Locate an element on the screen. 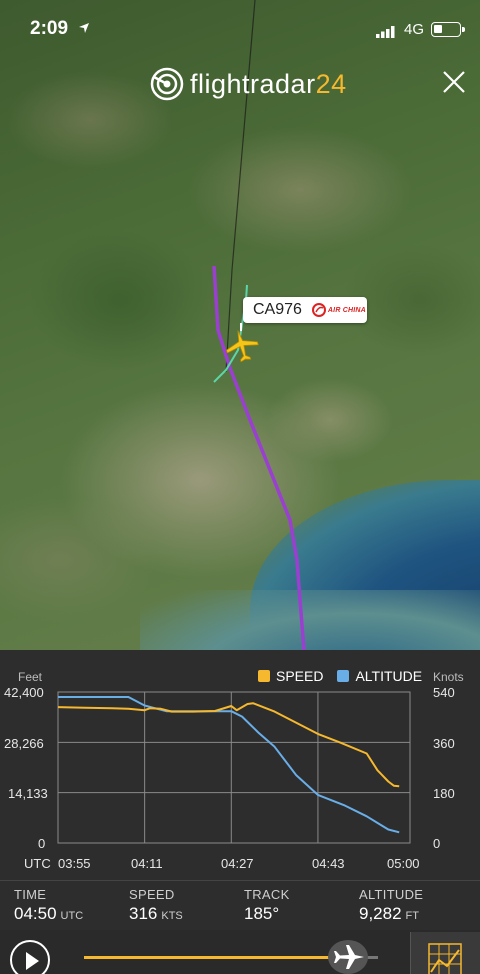 The height and width of the screenshot is (974, 480). playback-bar is located at coordinates (240, 952).